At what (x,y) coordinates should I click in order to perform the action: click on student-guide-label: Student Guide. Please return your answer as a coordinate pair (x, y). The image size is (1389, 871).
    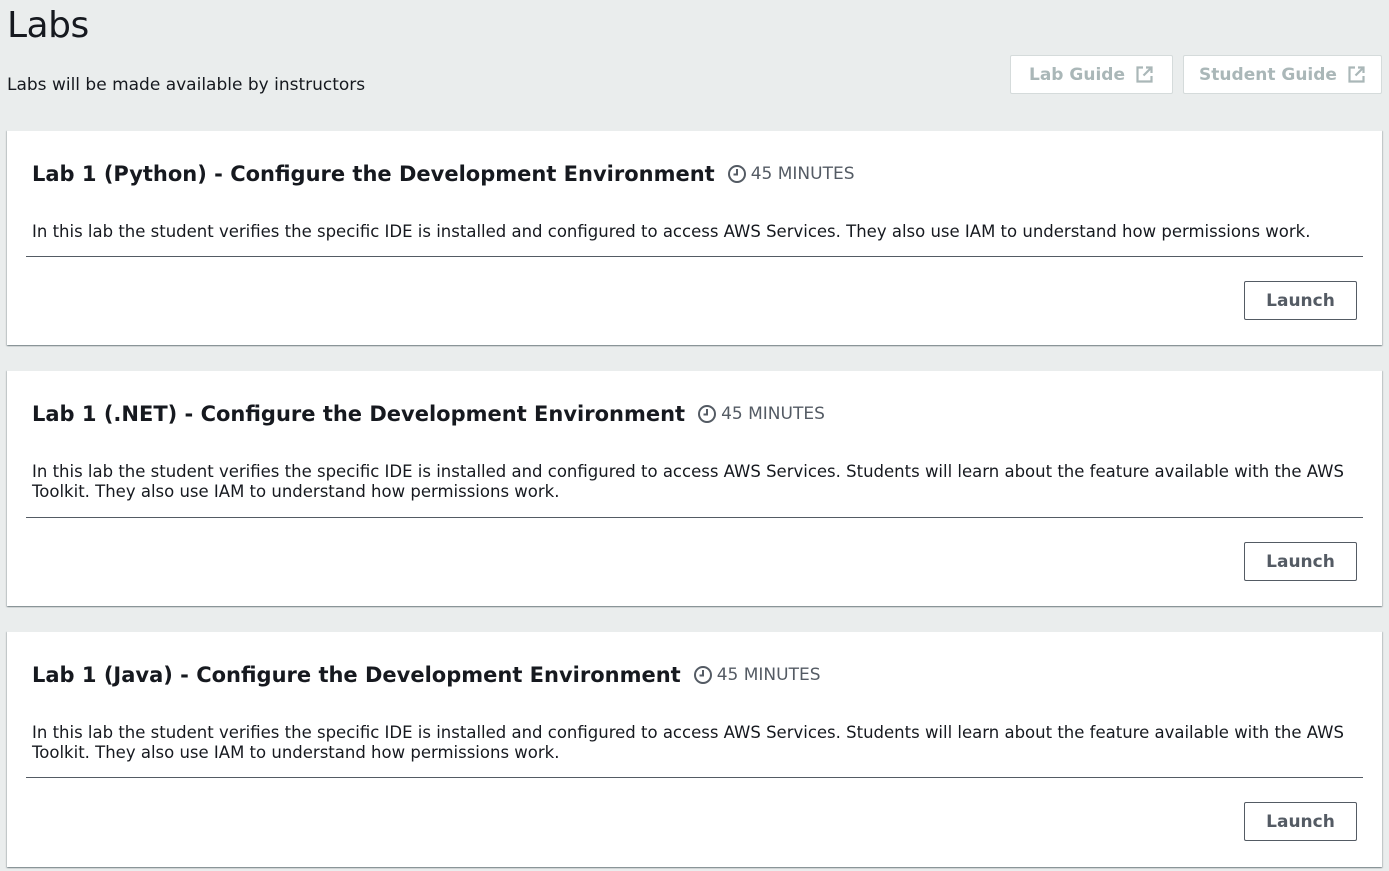
    Looking at the image, I should click on (1268, 74).